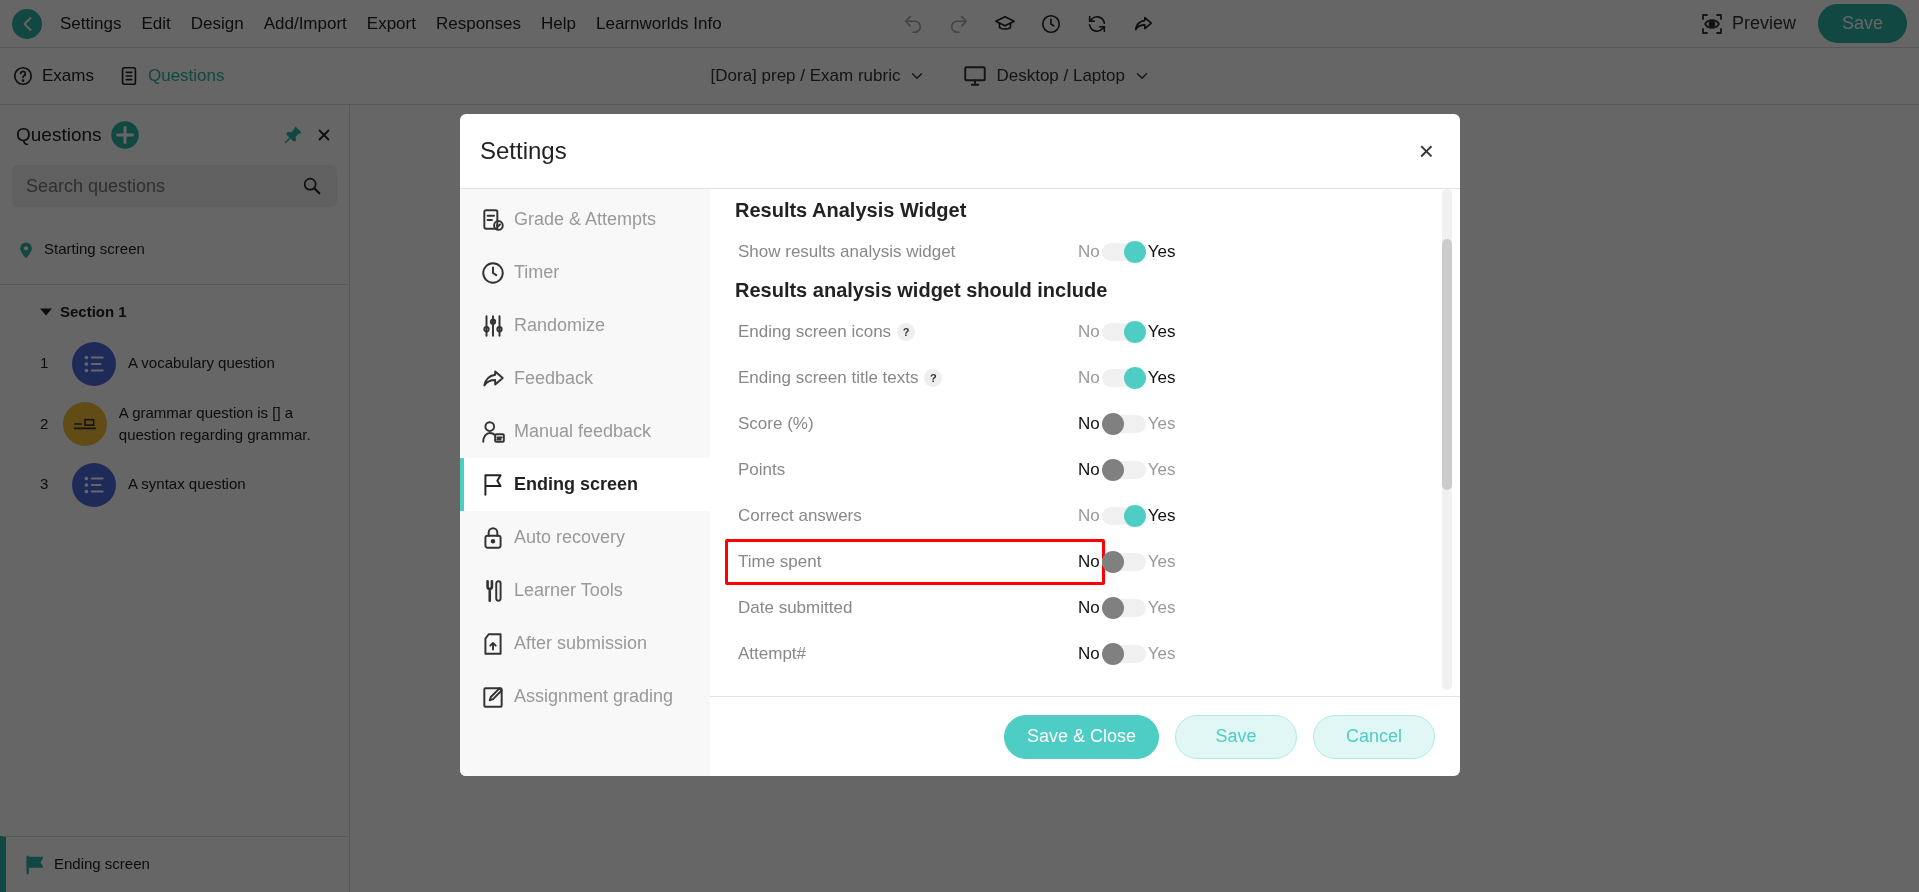 The width and height of the screenshot is (1919, 892). Describe the element at coordinates (174, 864) in the screenshot. I see `ending-screen-item: Ending screen` at that location.